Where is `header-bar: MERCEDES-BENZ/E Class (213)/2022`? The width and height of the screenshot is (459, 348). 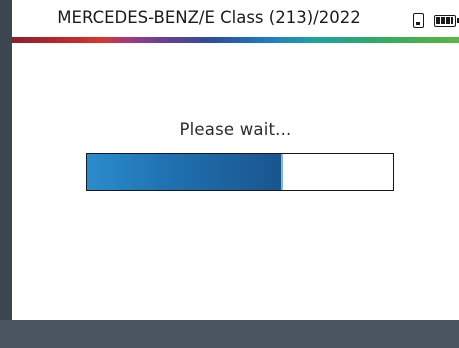
header-bar: MERCEDES-BENZ/E Class (213)/2022 is located at coordinates (235, 18).